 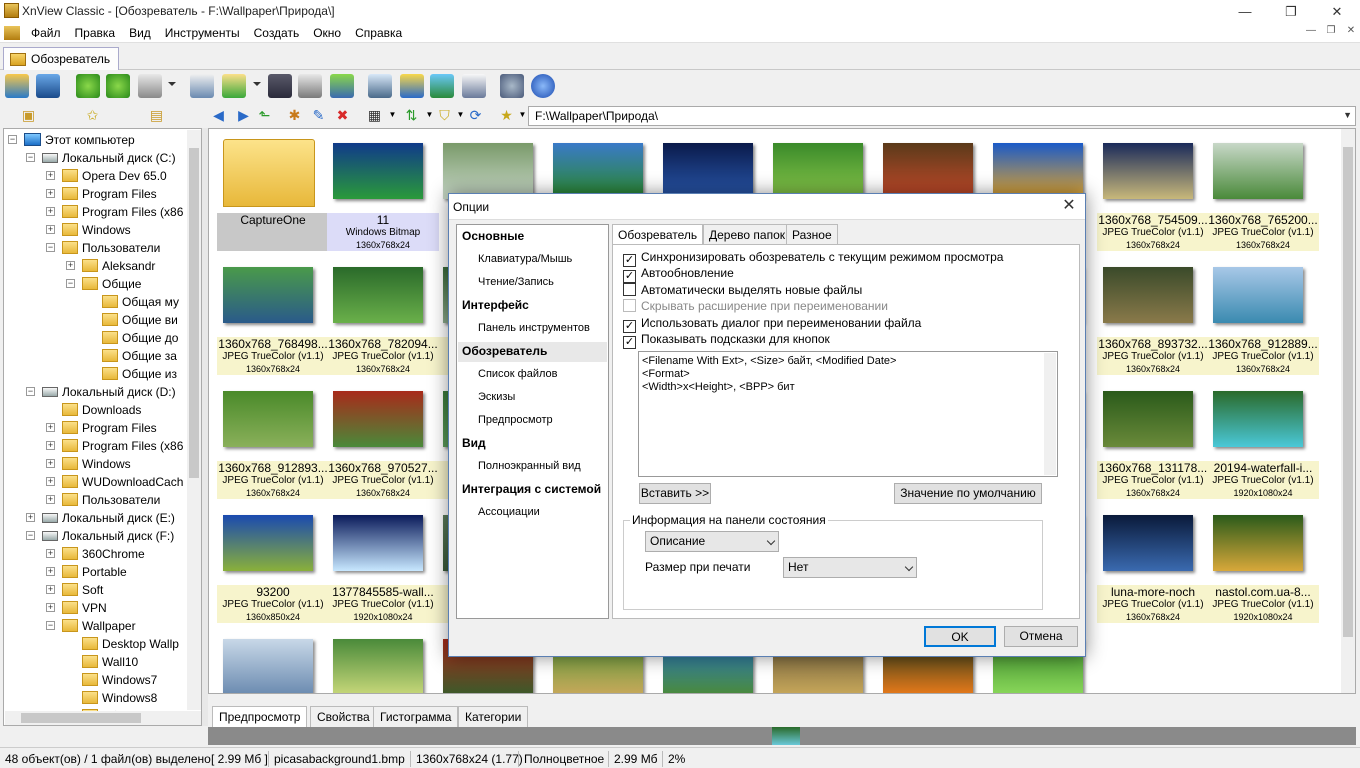 What do you see at coordinates (1311, 33) in the screenshot?
I see `mdi-minimize-button: —` at bounding box center [1311, 33].